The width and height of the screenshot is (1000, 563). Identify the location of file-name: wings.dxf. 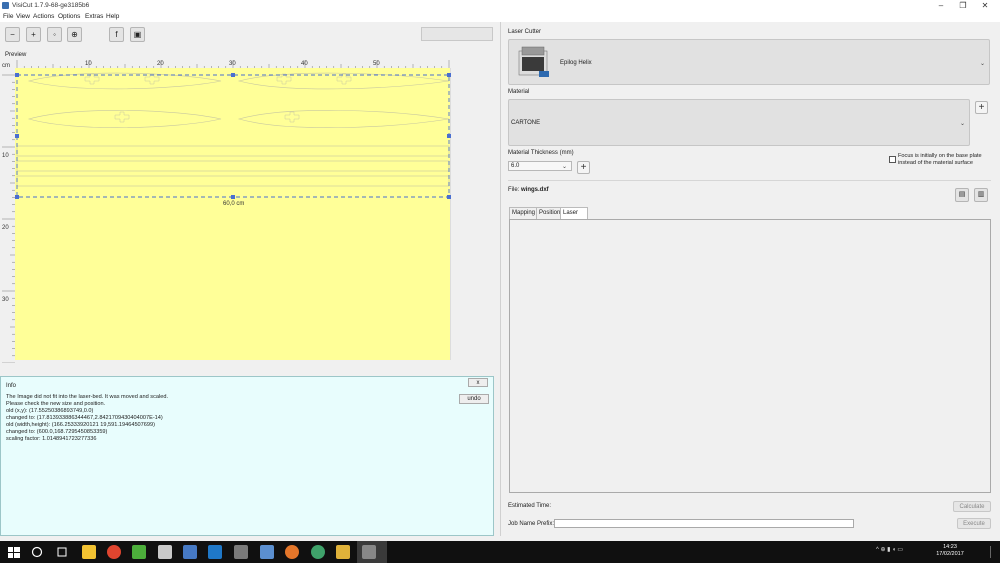
(535, 190).